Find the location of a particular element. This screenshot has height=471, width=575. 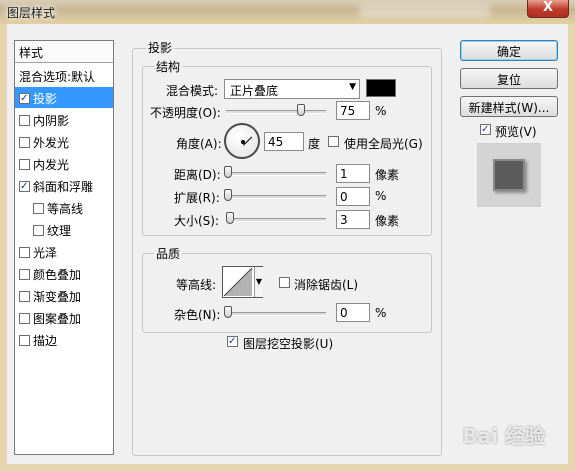

spread-slider-track is located at coordinates (276, 197).